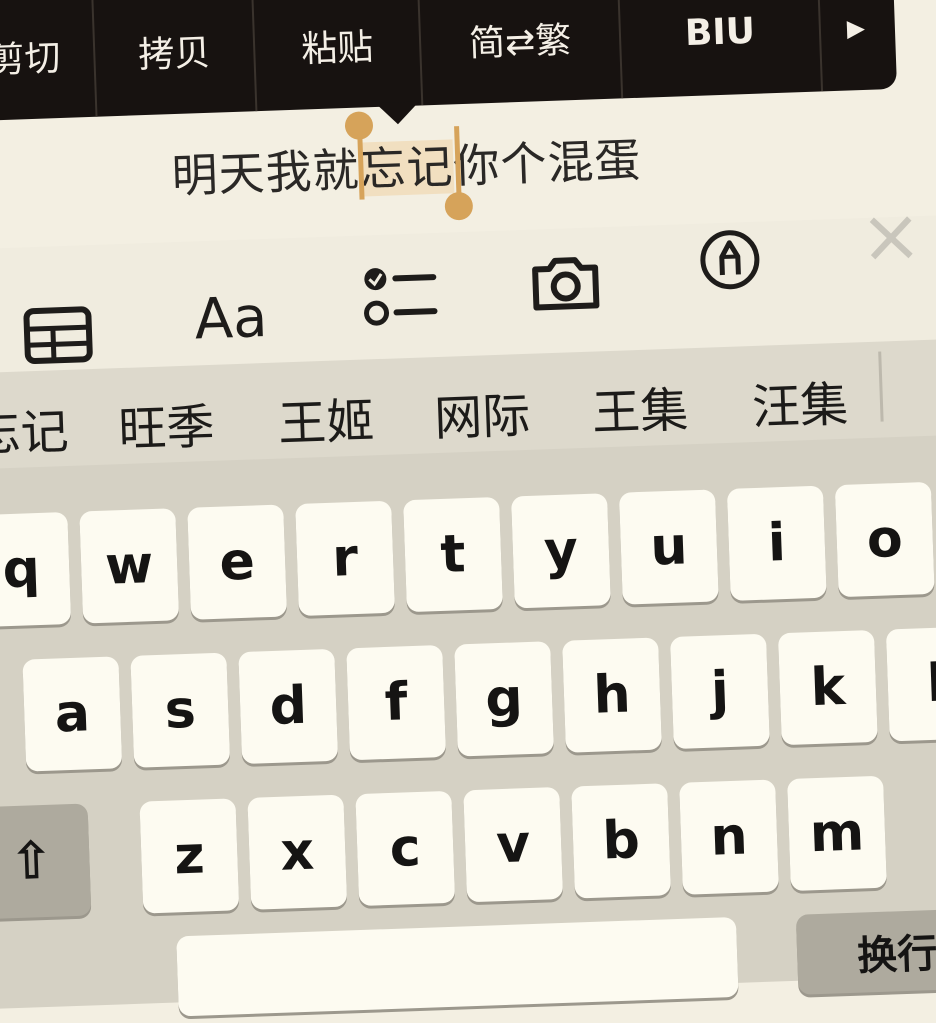 The image size is (936, 1023). I want to click on key-z: z, so click(189, 856).